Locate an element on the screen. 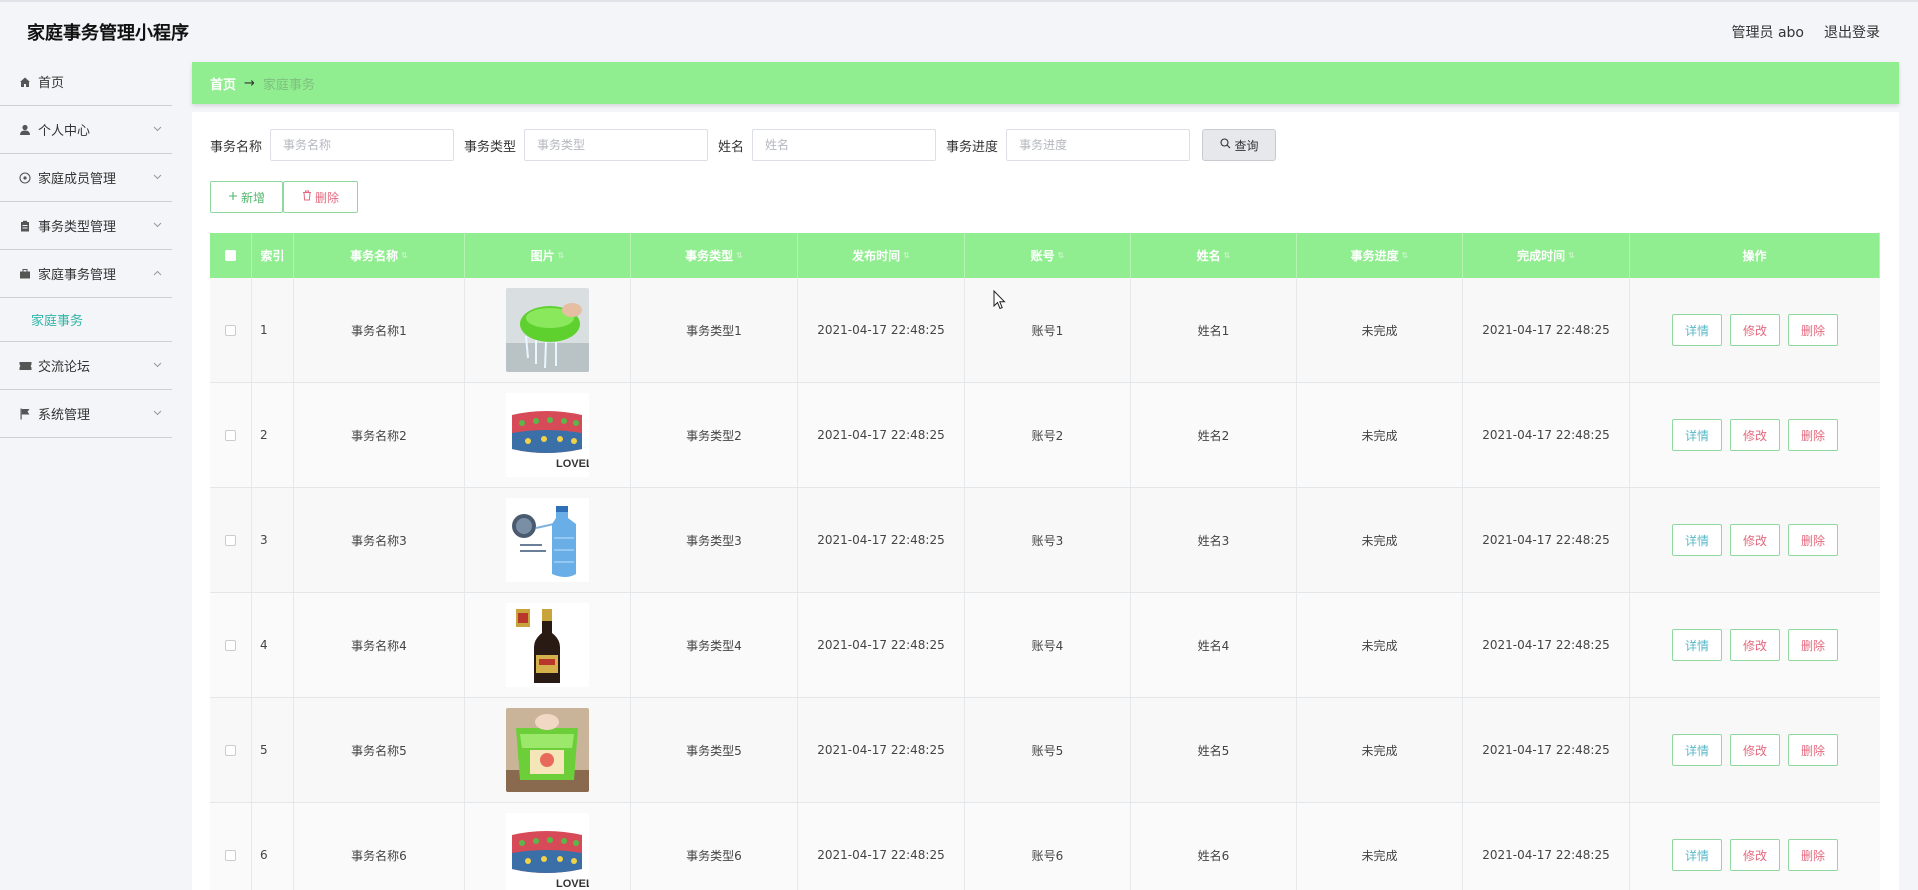 The width and height of the screenshot is (1918, 890). sidebar-item-home: 首页 is located at coordinates (86, 82).